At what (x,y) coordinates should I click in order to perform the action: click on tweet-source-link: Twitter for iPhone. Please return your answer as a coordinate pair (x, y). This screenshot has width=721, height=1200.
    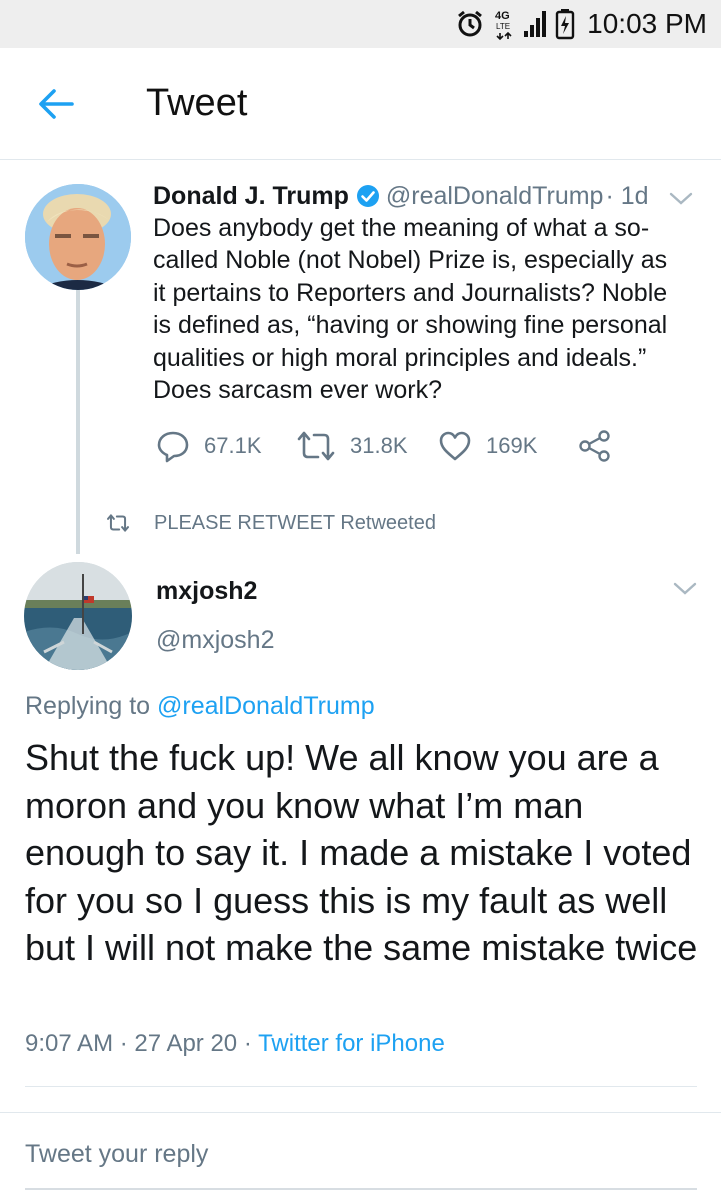
    Looking at the image, I should click on (351, 1043).